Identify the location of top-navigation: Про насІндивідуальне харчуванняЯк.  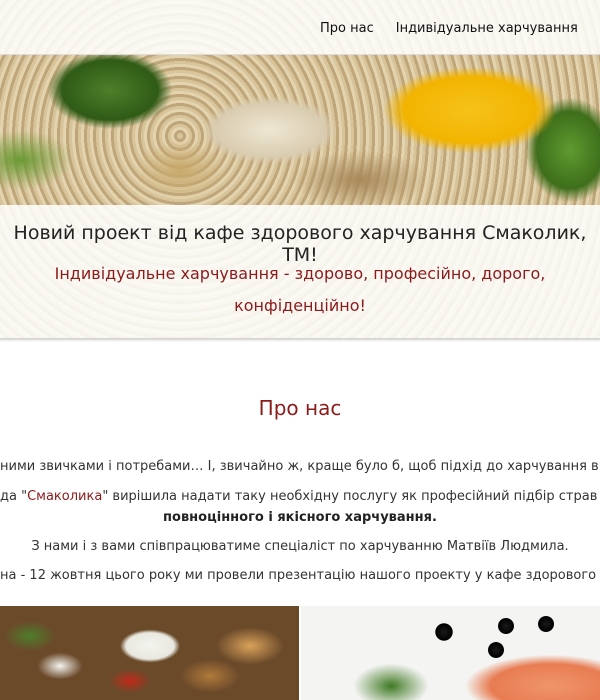
(300, 27).